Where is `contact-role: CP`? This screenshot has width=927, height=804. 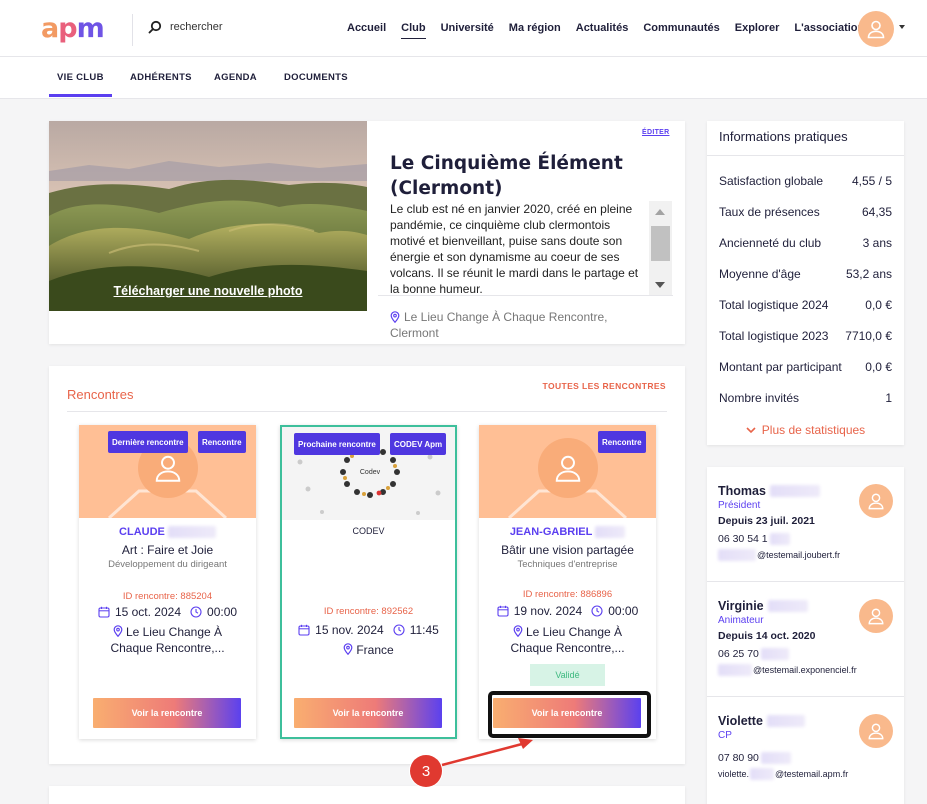
contact-role: CP is located at coordinates (725, 735).